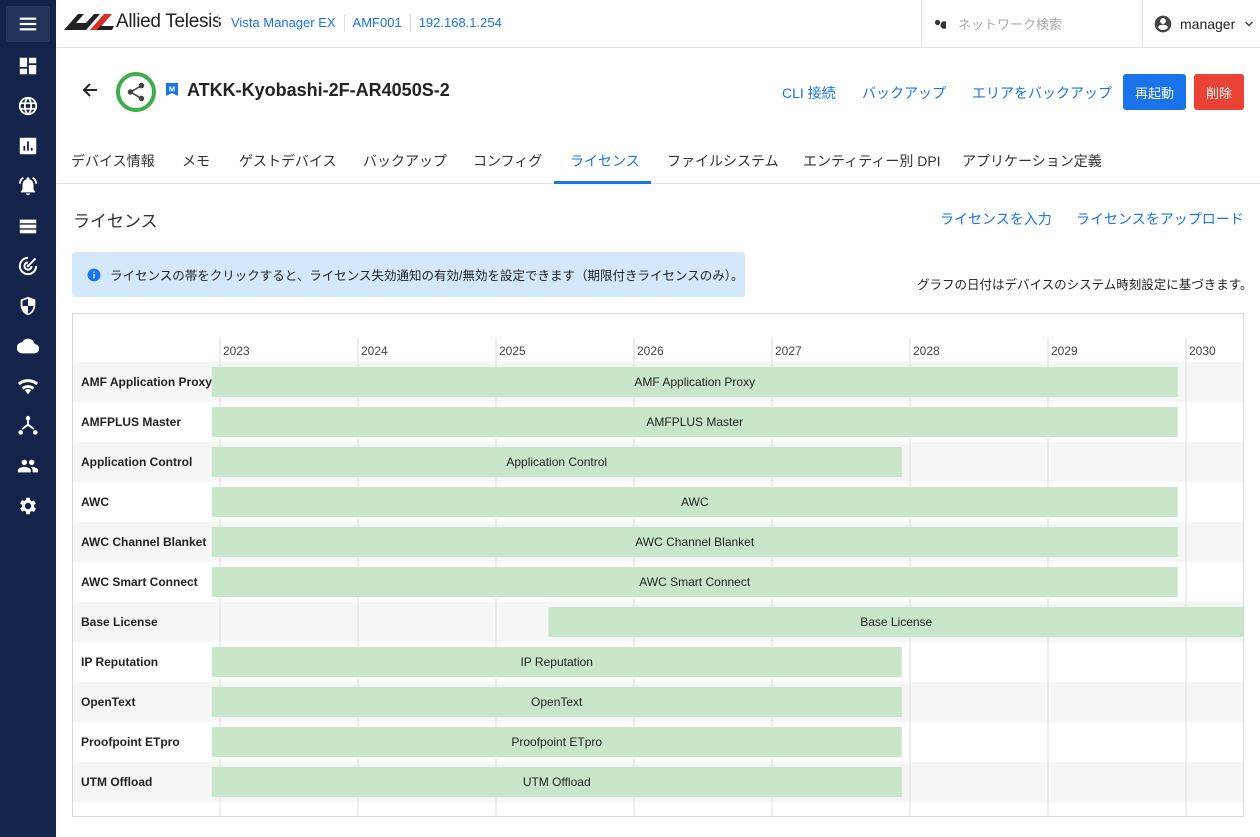 The height and width of the screenshot is (837, 1260). Describe the element at coordinates (28, 106) in the screenshot. I see `globe-icon` at that location.